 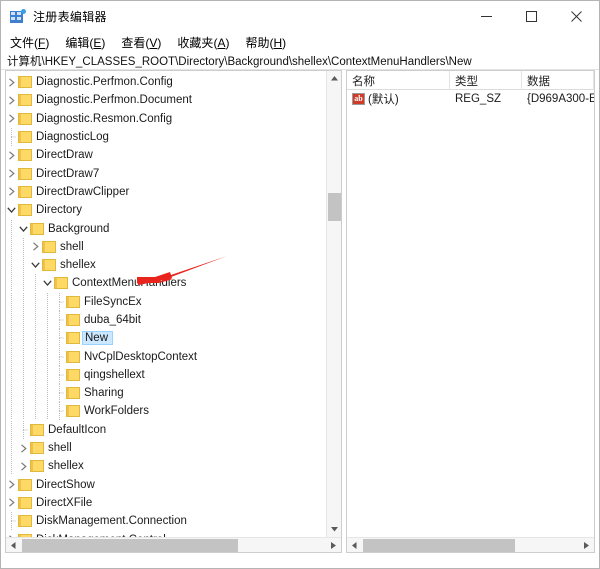 I want to click on tree-item-new: New, so click(x=166, y=338).